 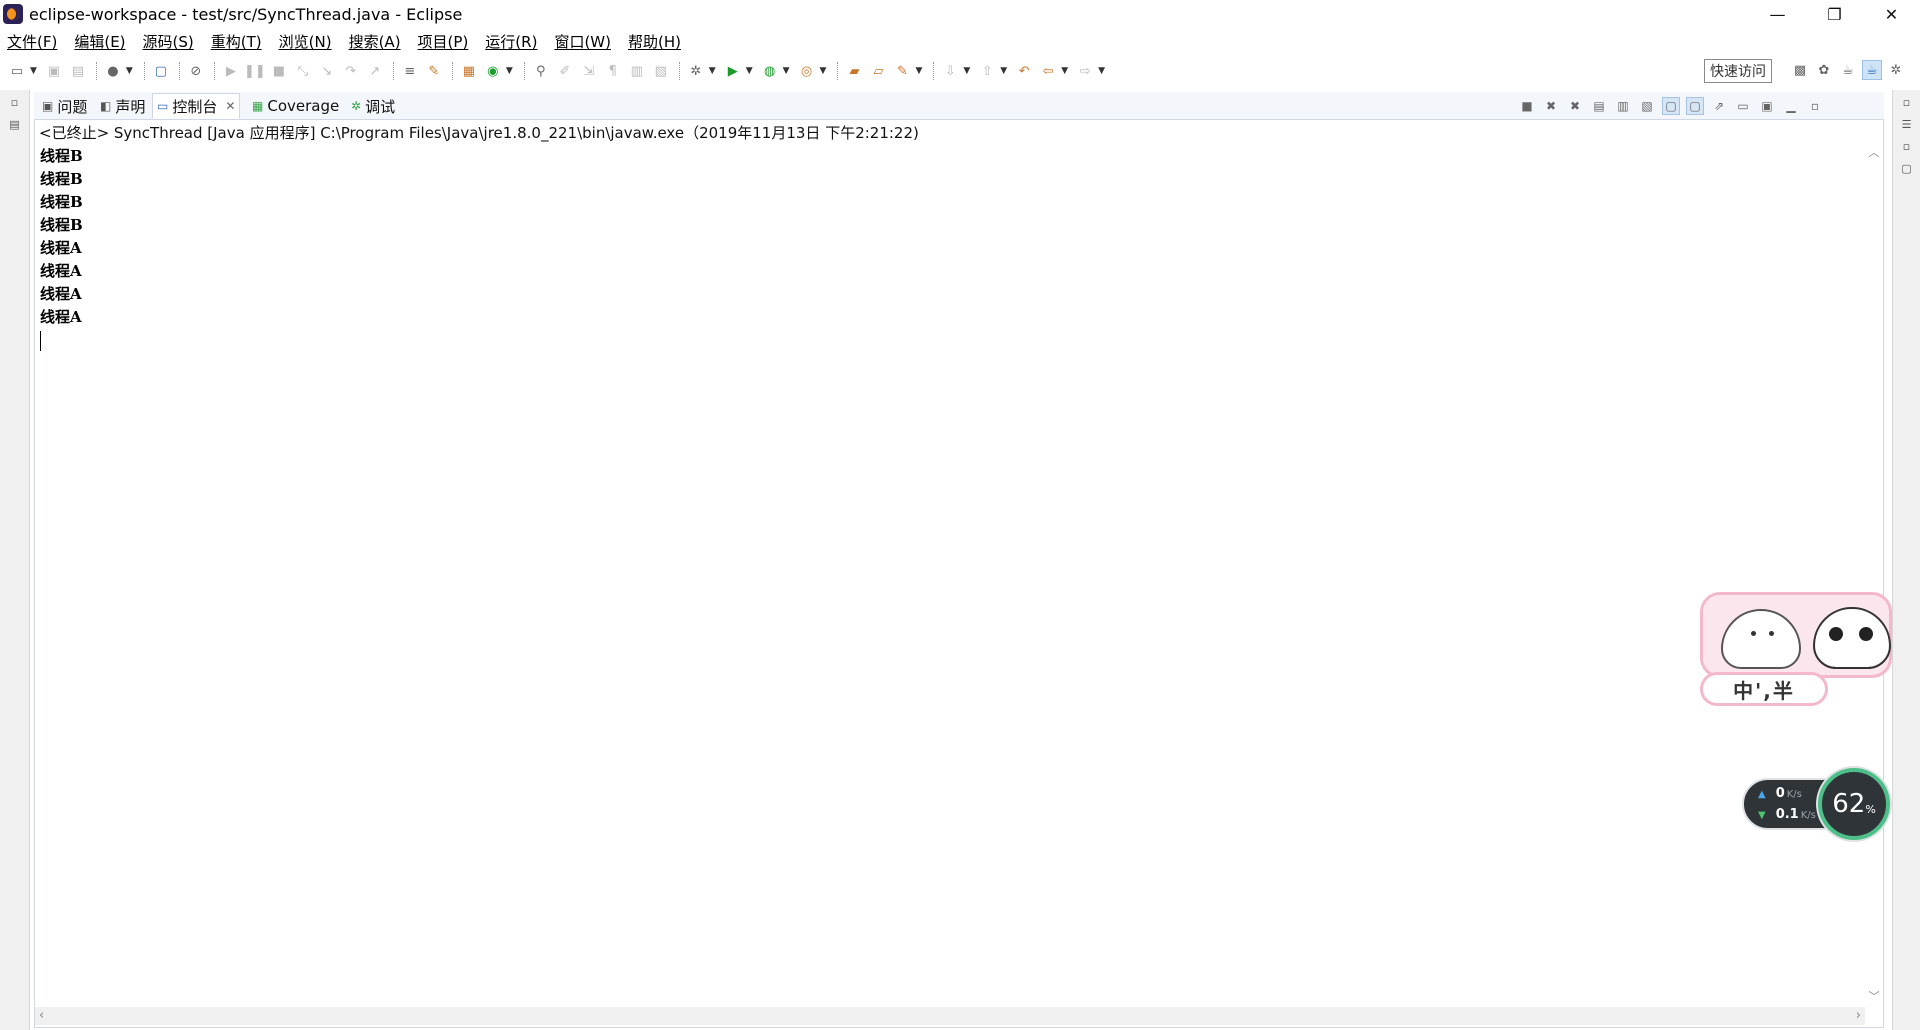 I want to click on next-edit-dropdown-icon: ▼, so click(x=966, y=71).